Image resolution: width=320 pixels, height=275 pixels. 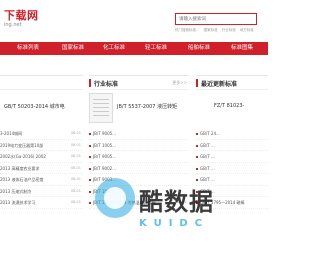 I want to click on list-item-title: 2002水(Ga-2016) 2002, so click(x=23, y=156).